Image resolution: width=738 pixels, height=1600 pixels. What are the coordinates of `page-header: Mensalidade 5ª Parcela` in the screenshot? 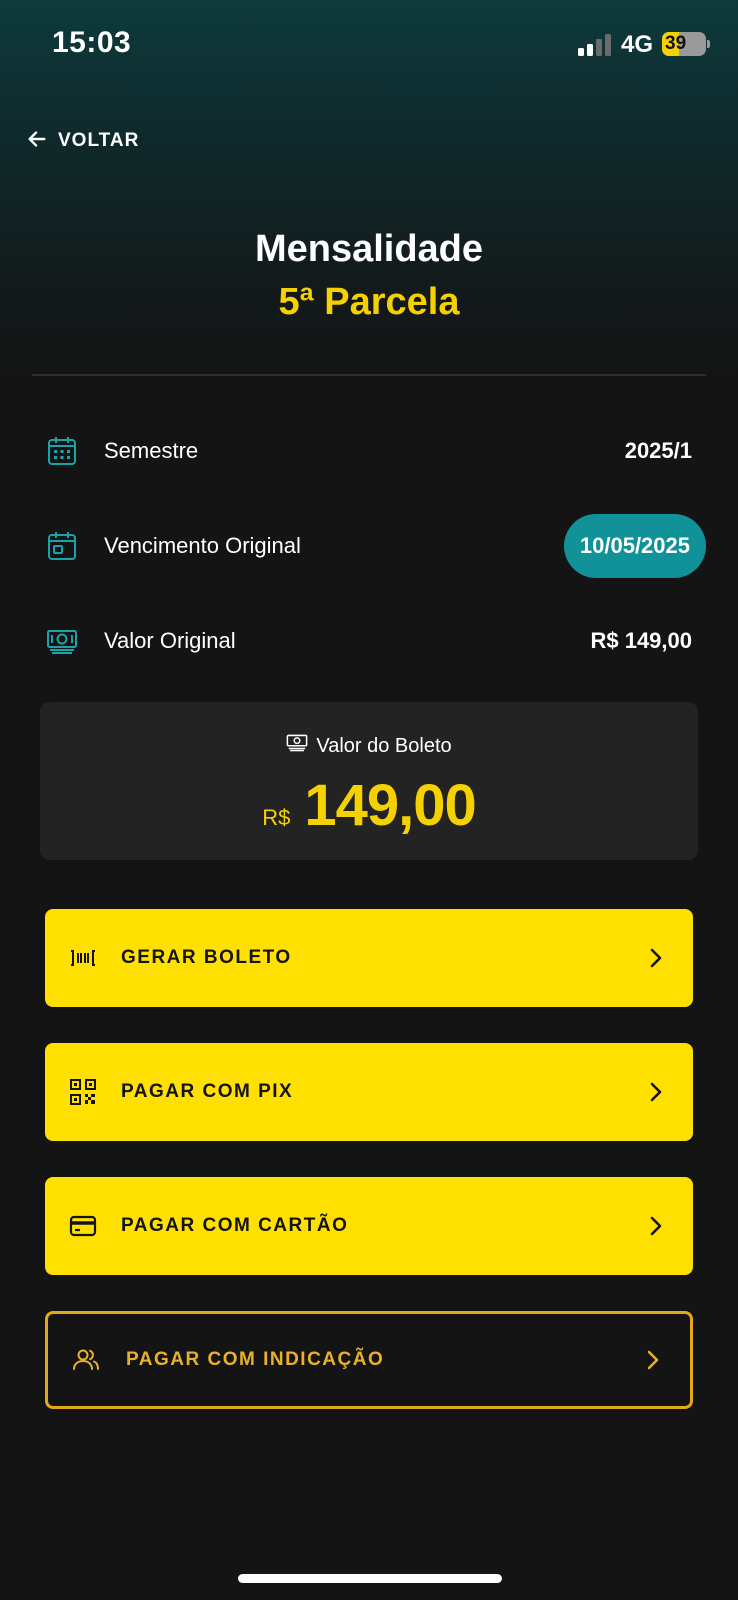 It's located at (369, 276).